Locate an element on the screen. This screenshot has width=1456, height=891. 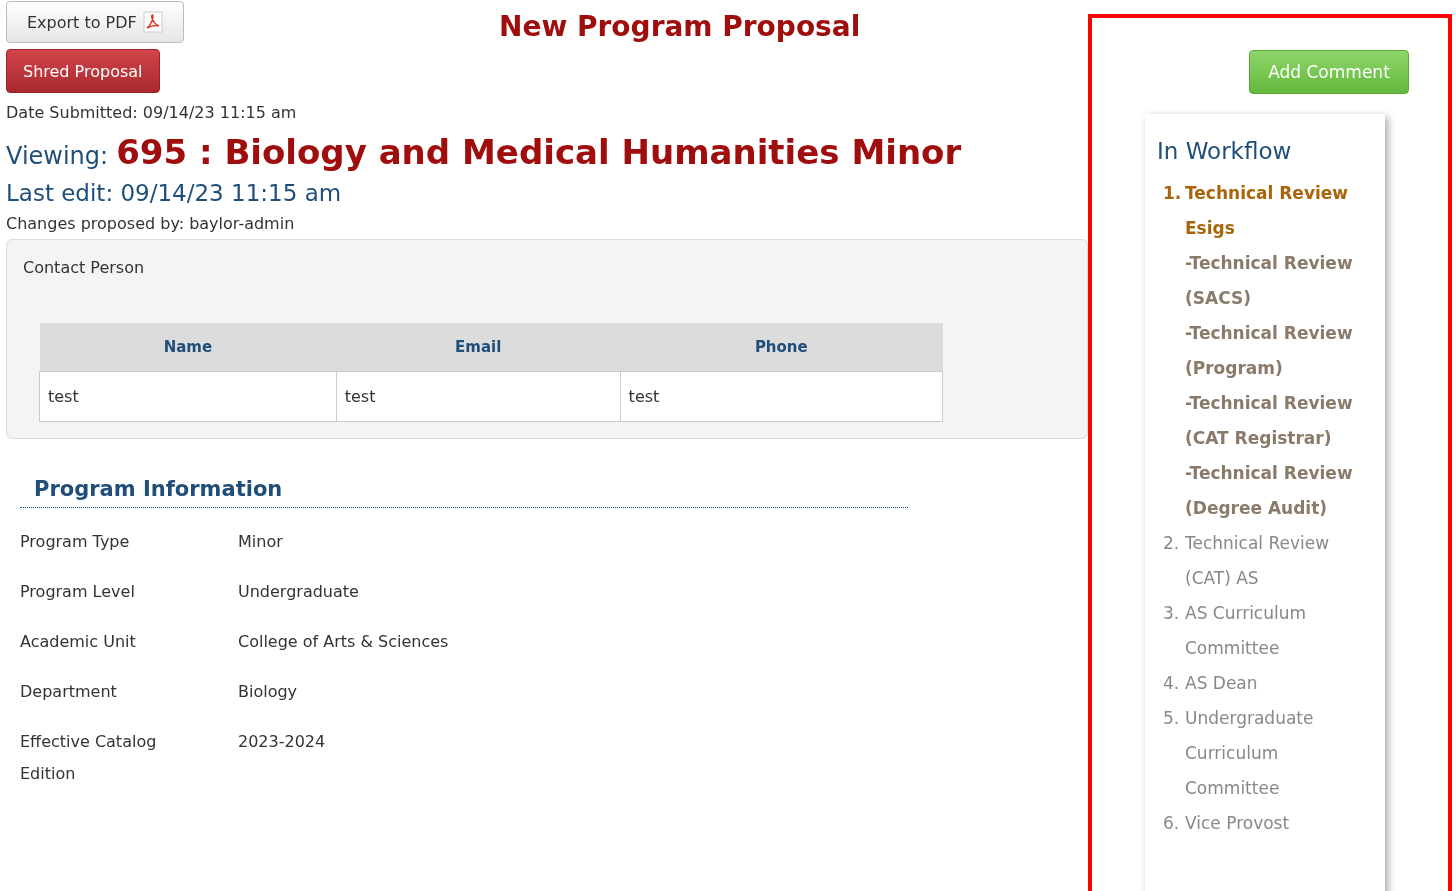
workflow-title: In Workflow is located at coordinates (1225, 151).